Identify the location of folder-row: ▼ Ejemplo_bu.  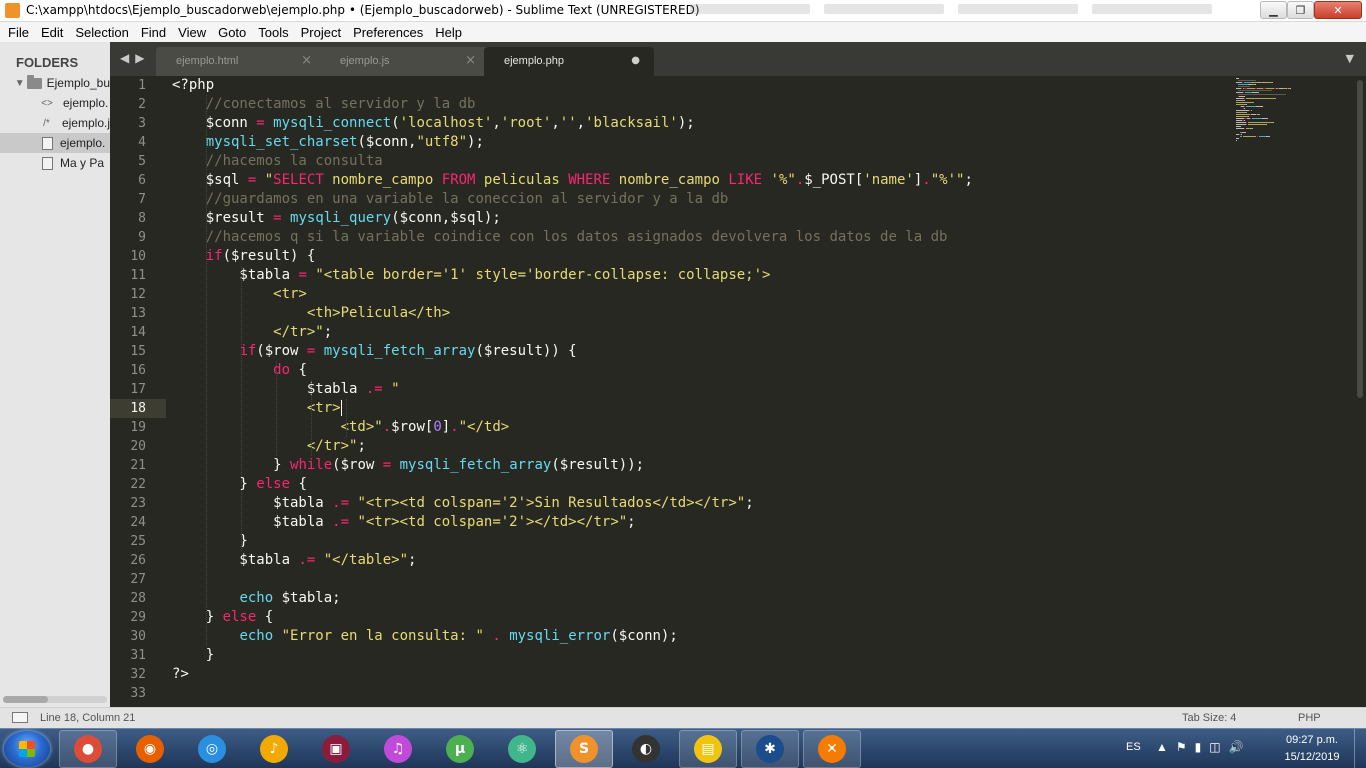
(55, 83).